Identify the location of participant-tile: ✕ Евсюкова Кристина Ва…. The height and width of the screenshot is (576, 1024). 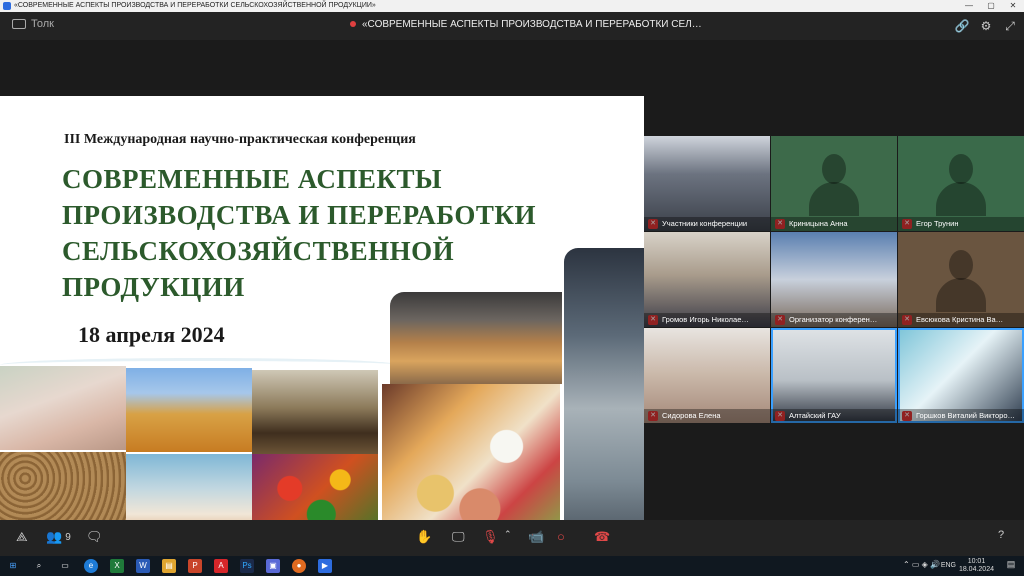
(961, 279).